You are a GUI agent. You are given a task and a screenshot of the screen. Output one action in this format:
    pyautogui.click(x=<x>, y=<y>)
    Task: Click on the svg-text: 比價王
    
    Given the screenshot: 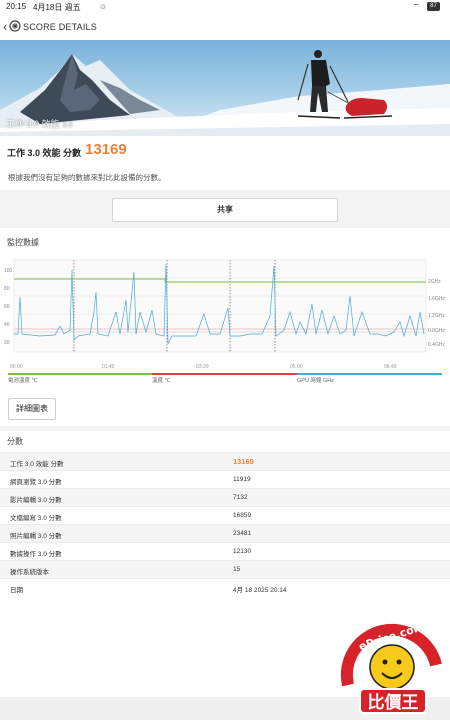 What is the action you would take?
    pyautogui.click(x=393, y=702)
    